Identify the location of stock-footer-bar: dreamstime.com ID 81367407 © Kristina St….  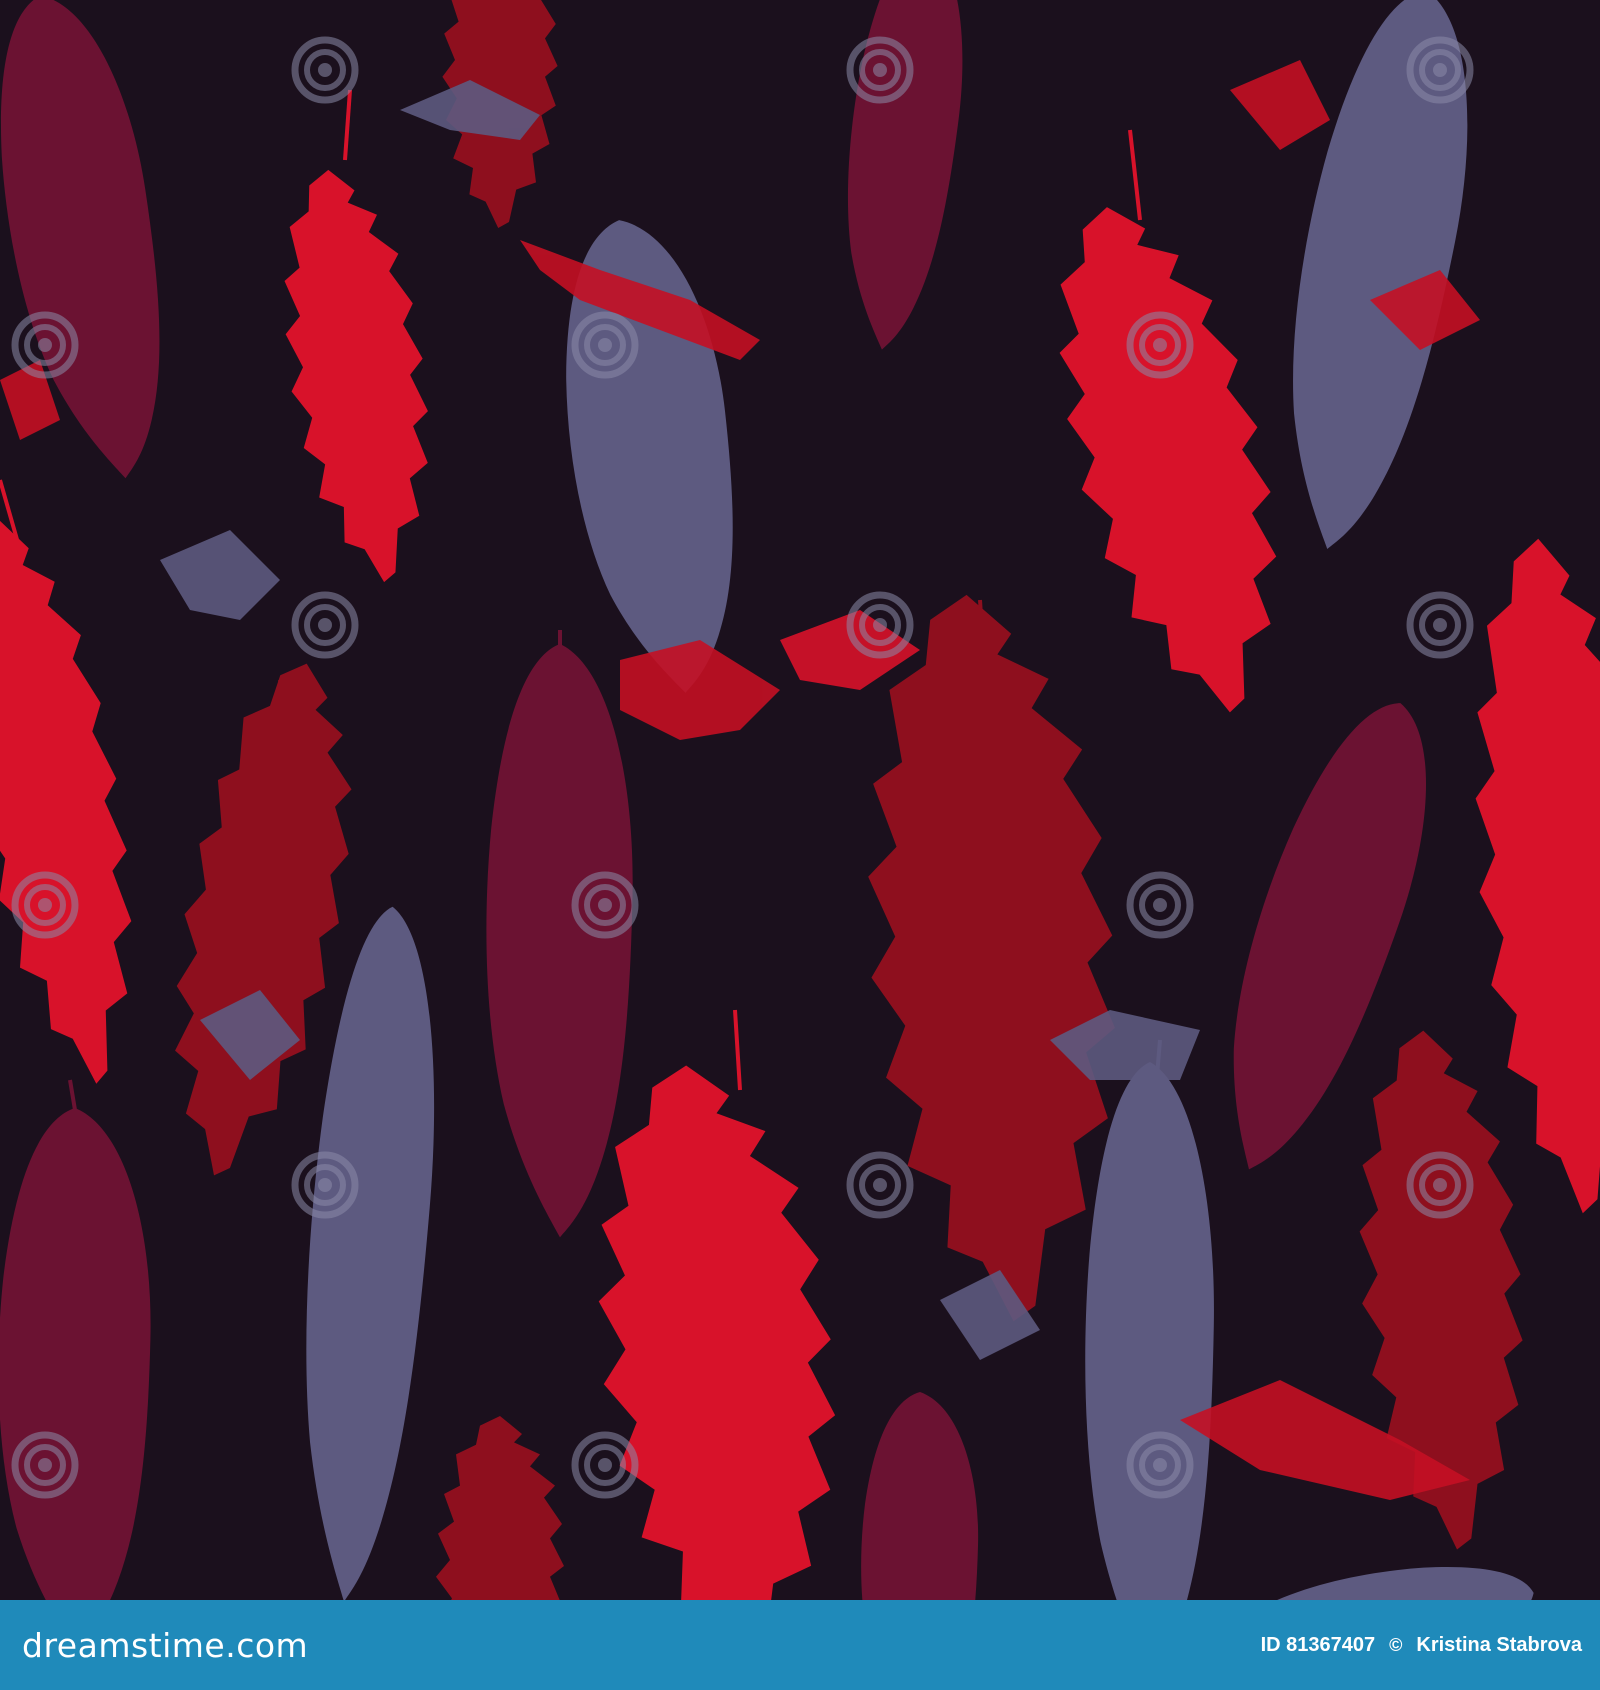
(800, 1645).